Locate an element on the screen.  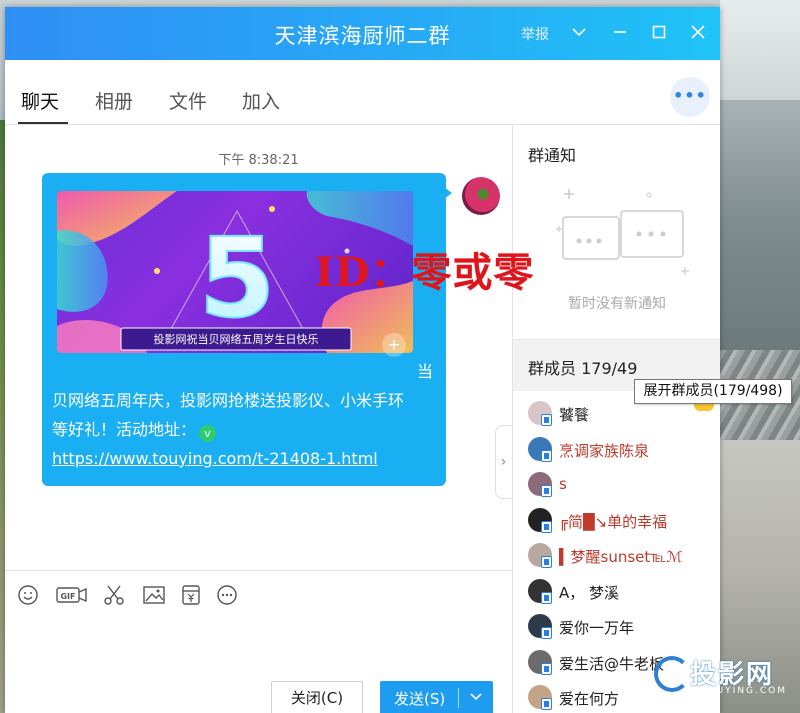
send-button-divider is located at coordinates (458, 698).